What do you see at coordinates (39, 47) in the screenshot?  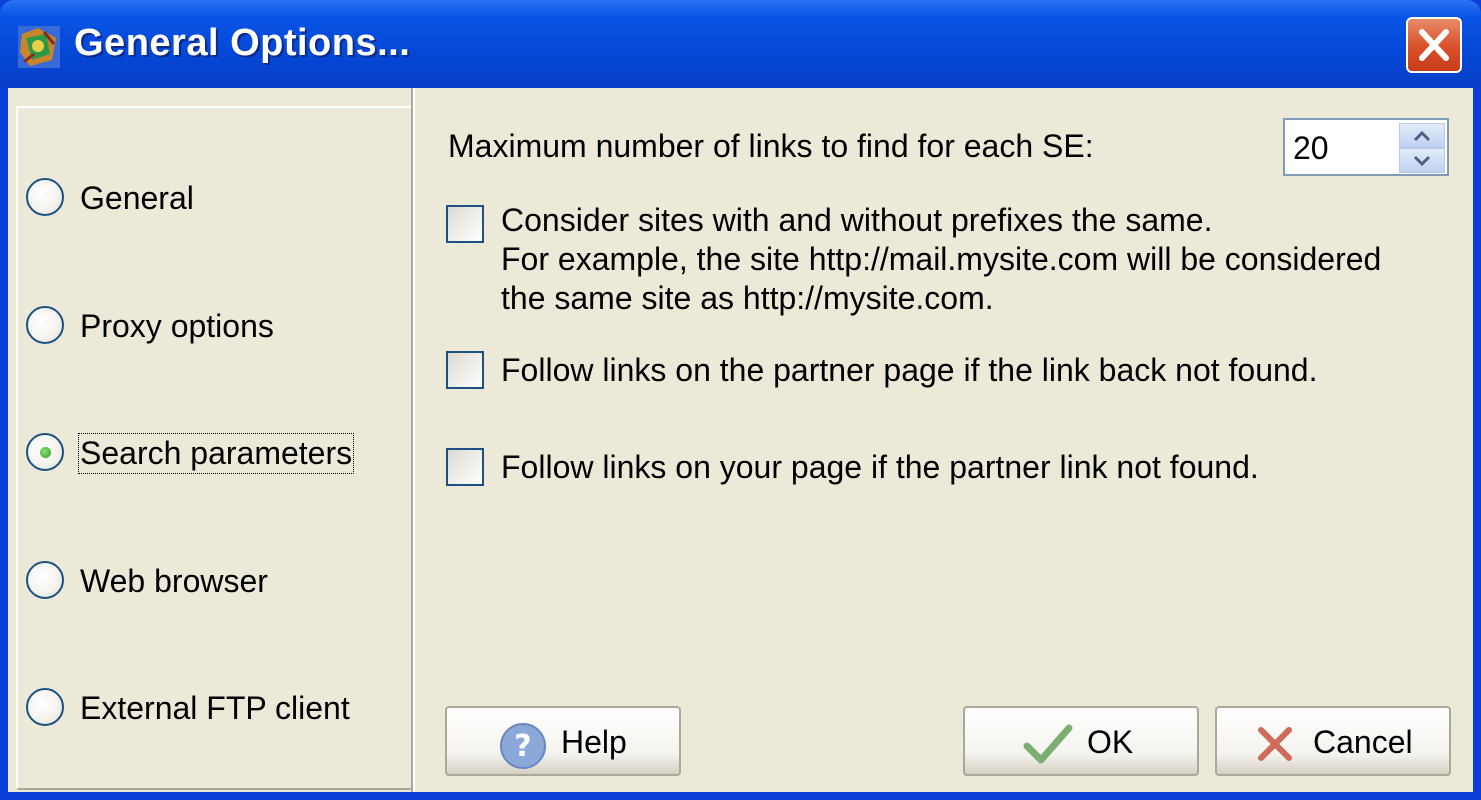 I see `app-icon` at bounding box center [39, 47].